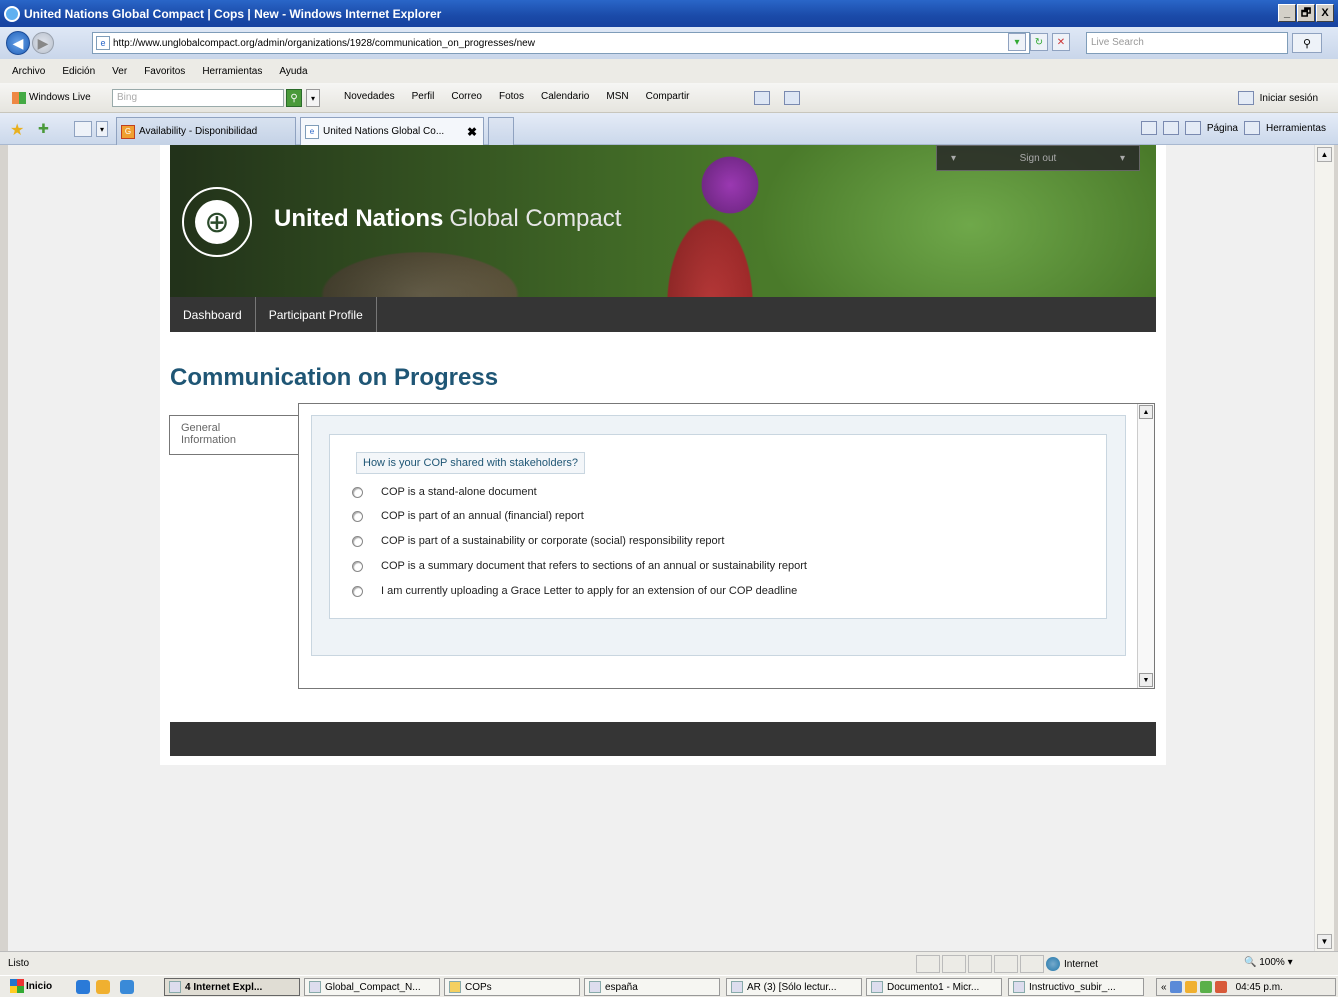 The height and width of the screenshot is (997, 1338). I want to click on live-link-novedades: Novedades, so click(369, 96).